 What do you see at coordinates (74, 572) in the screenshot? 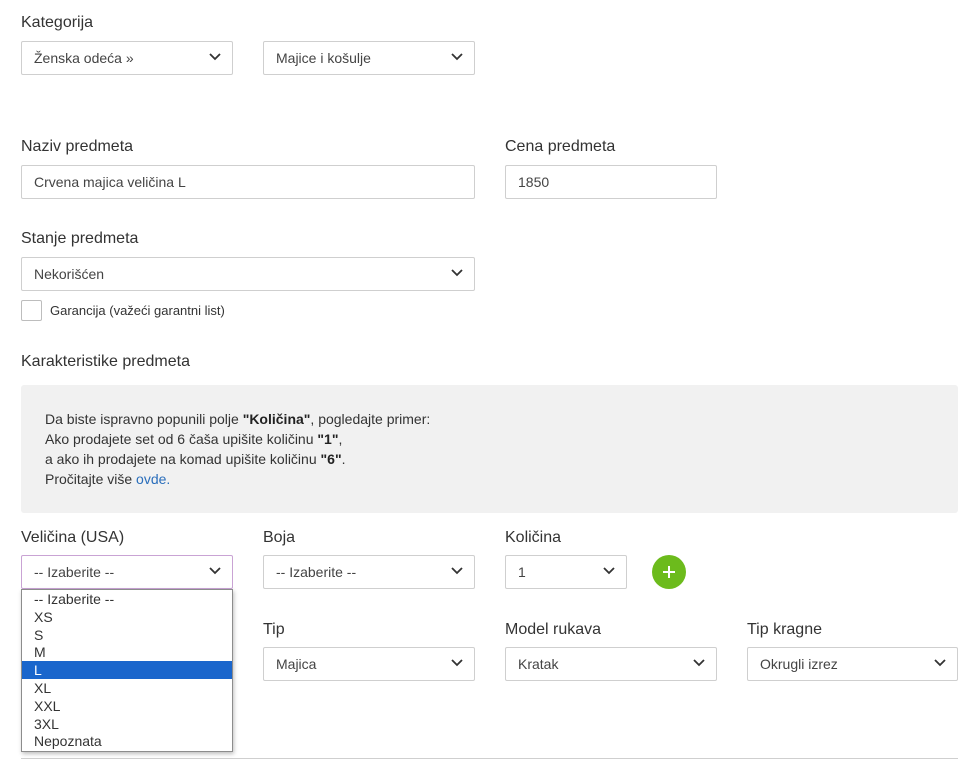
I see `size-select-value: -- Izaberite --` at bounding box center [74, 572].